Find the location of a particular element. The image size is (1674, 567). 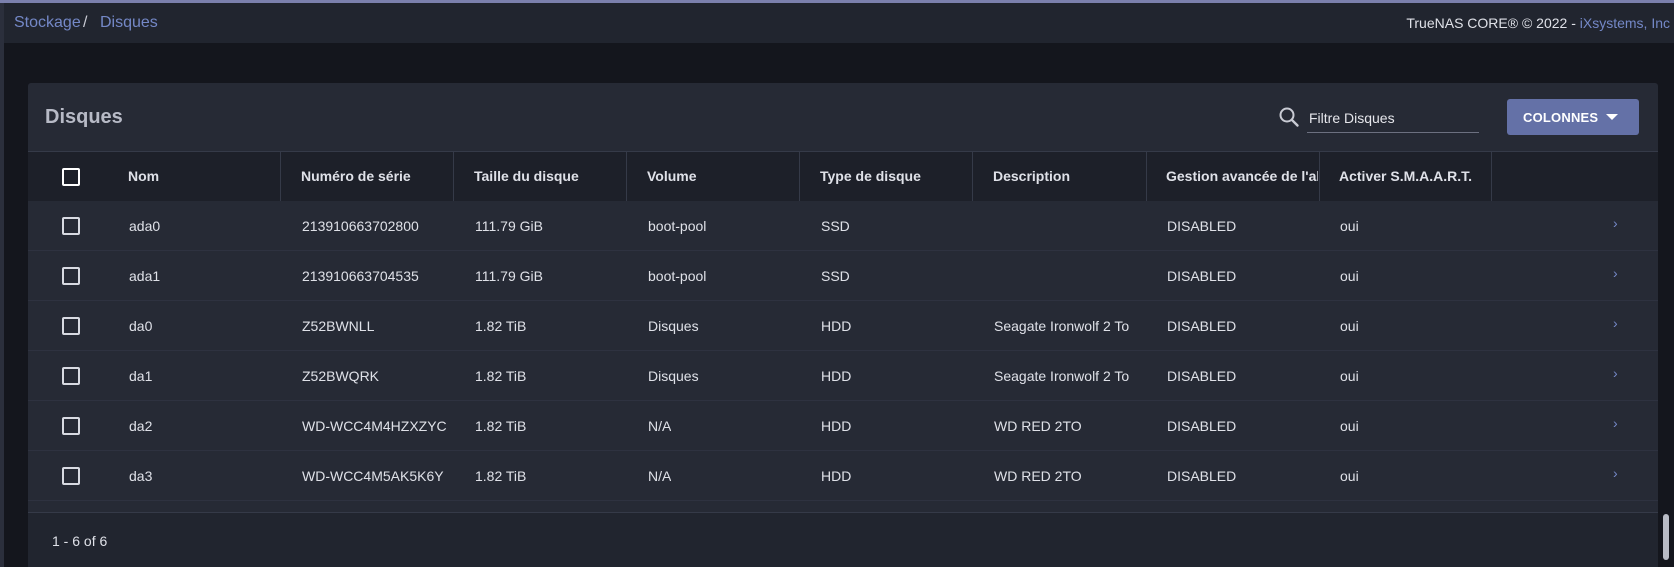

breadcrumb-stockage: Stockage is located at coordinates (47, 23).